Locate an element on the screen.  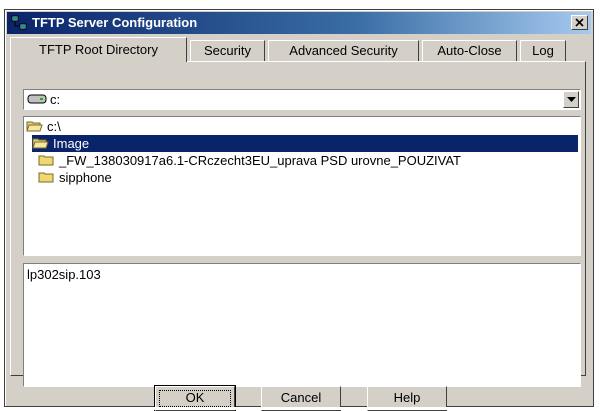
directory-item-root: c:\ is located at coordinates (301, 126).